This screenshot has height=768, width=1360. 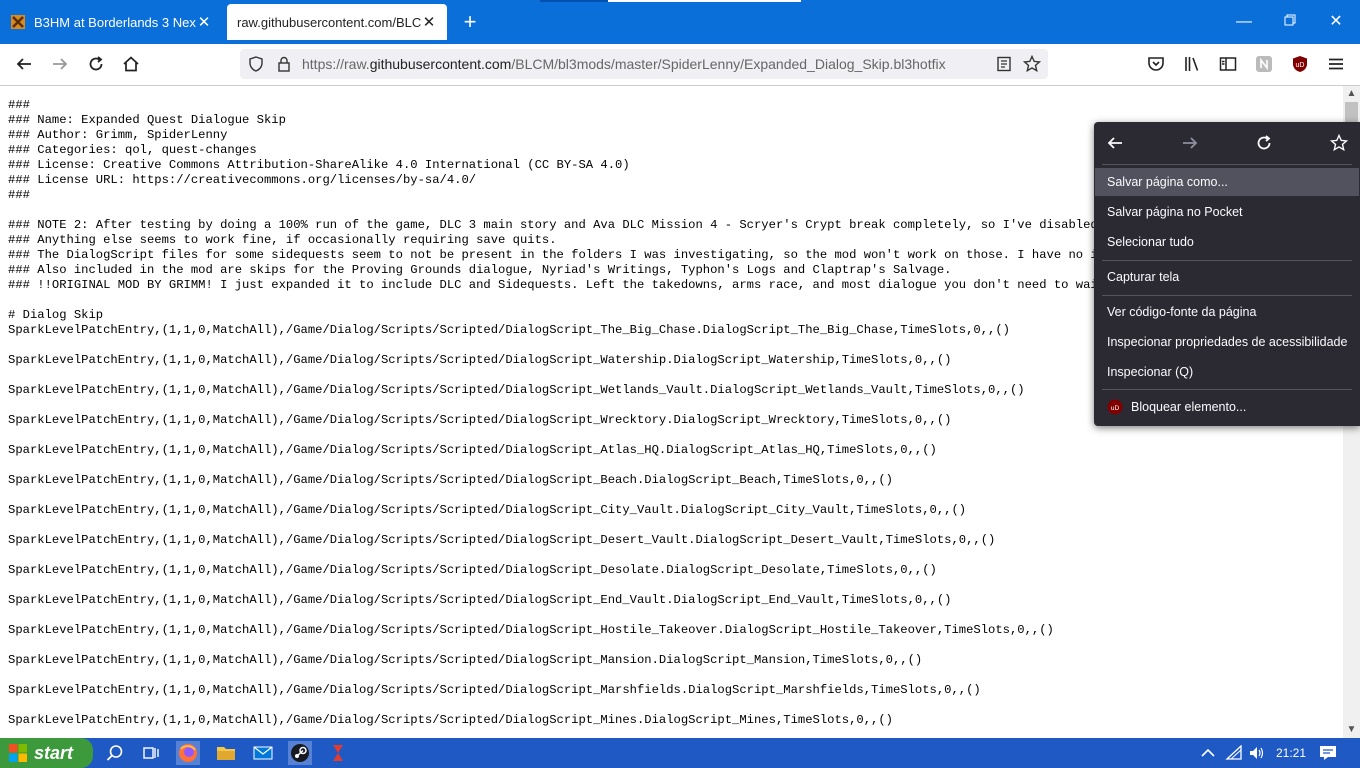 What do you see at coordinates (1227, 277) in the screenshot?
I see `menu-take-screenshot: Capturar tela` at bounding box center [1227, 277].